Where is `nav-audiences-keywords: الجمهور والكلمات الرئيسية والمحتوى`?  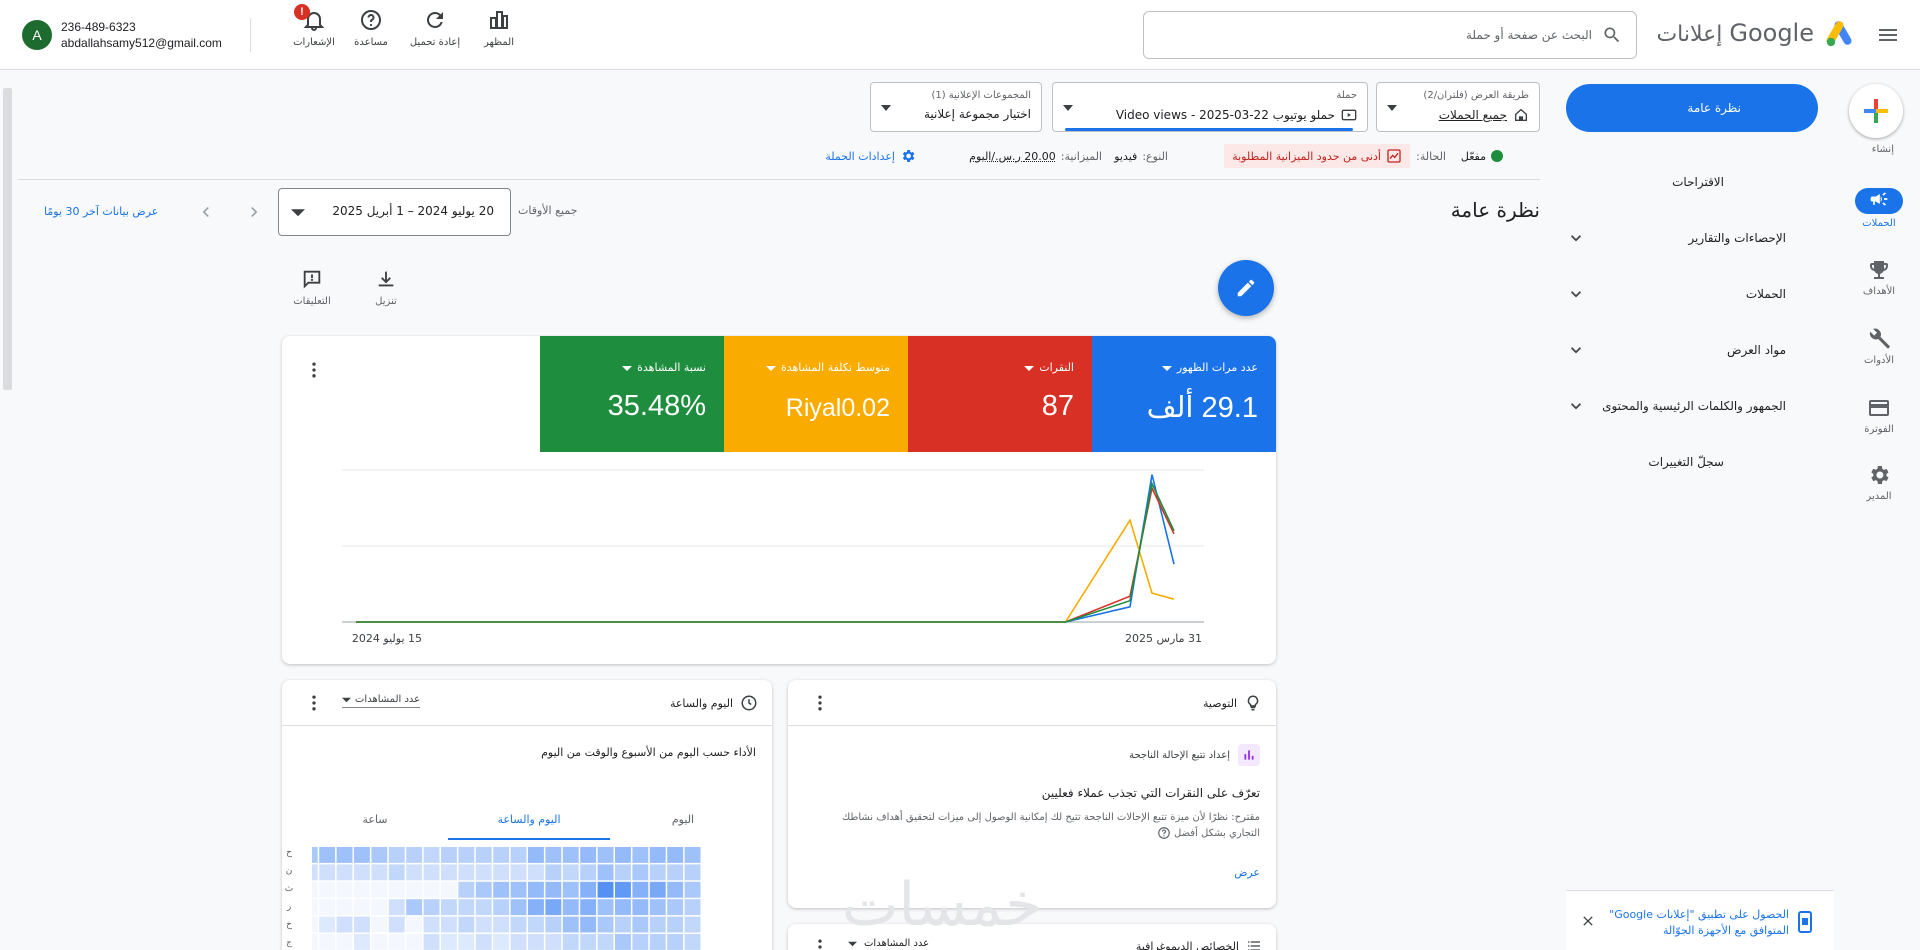 nav-audiences-keywords: الجمهور والكلمات الرئيسية والمحتوى is located at coordinates (1688, 406).